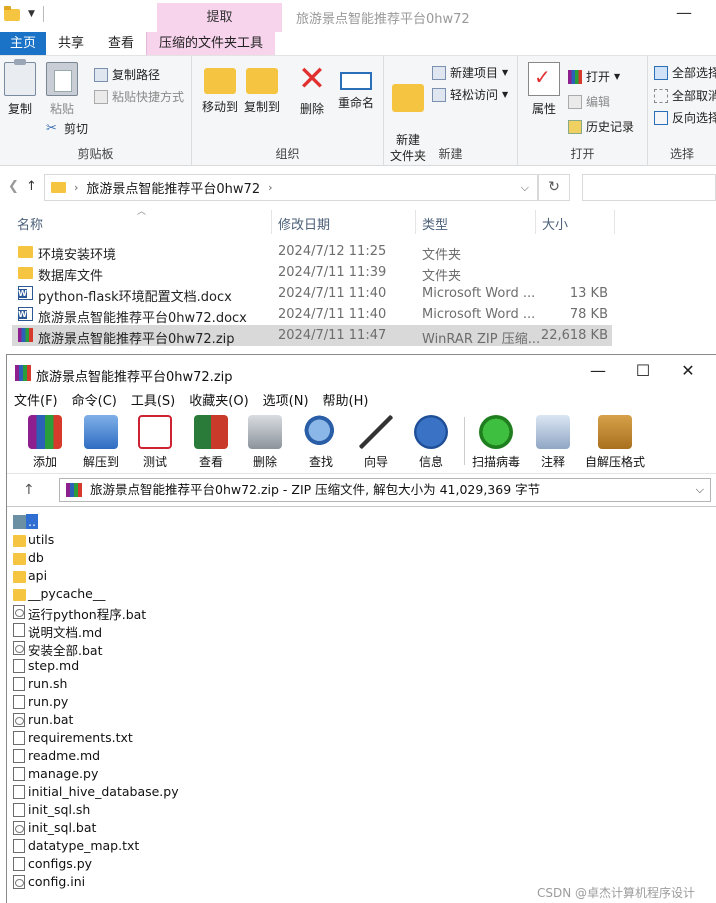 The image size is (716, 903). I want to click on tab-share: 共享, so click(71, 43).